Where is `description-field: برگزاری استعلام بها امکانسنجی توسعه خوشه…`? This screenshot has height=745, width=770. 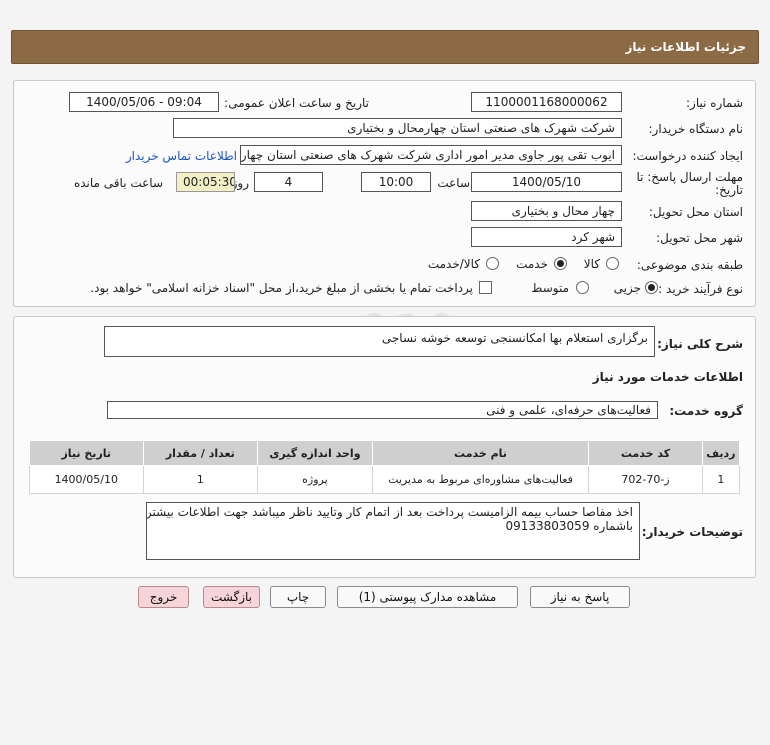
description-field: برگزاری استعلام بها امکانسنجی توسعه خوشه… is located at coordinates (379, 341).